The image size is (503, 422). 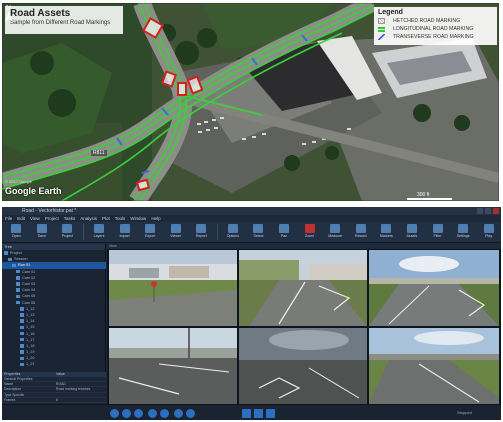 I want to click on toolbar-markers-button: Markers, so click(x=386, y=232).